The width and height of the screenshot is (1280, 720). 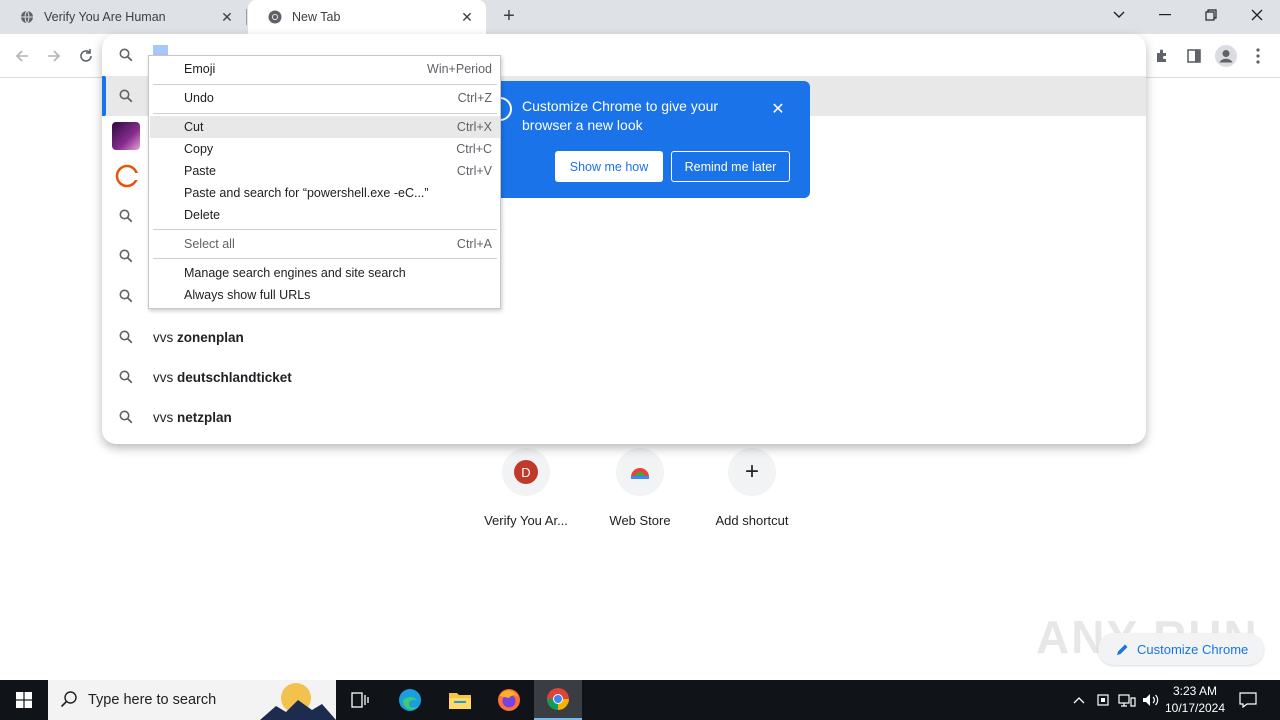 What do you see at coordinates (202, 215) in the screenshot?
I see `menu-item-label: Delete` at bounding box center [202, 215].